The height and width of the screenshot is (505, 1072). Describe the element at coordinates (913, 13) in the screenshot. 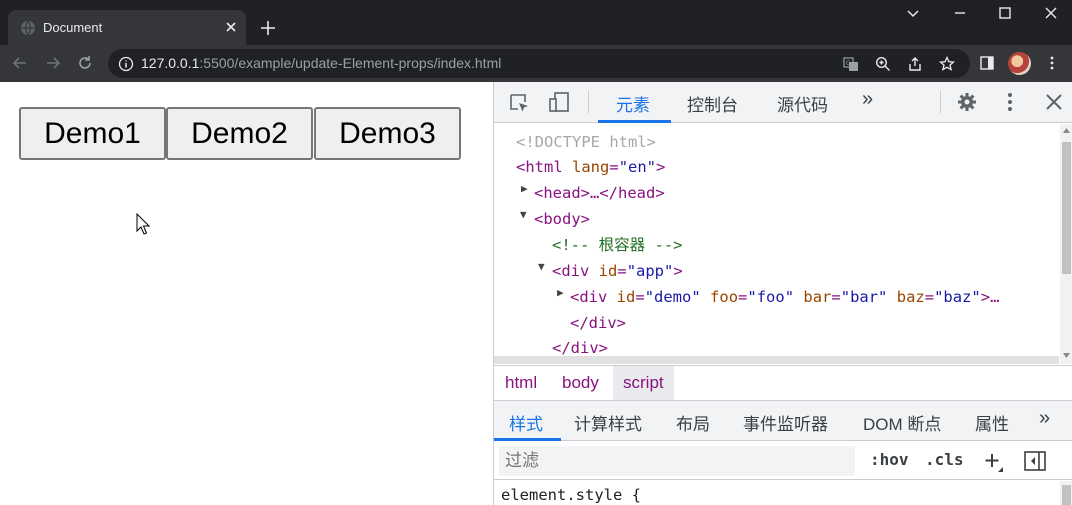

I see `tab-search-icon` at that location.